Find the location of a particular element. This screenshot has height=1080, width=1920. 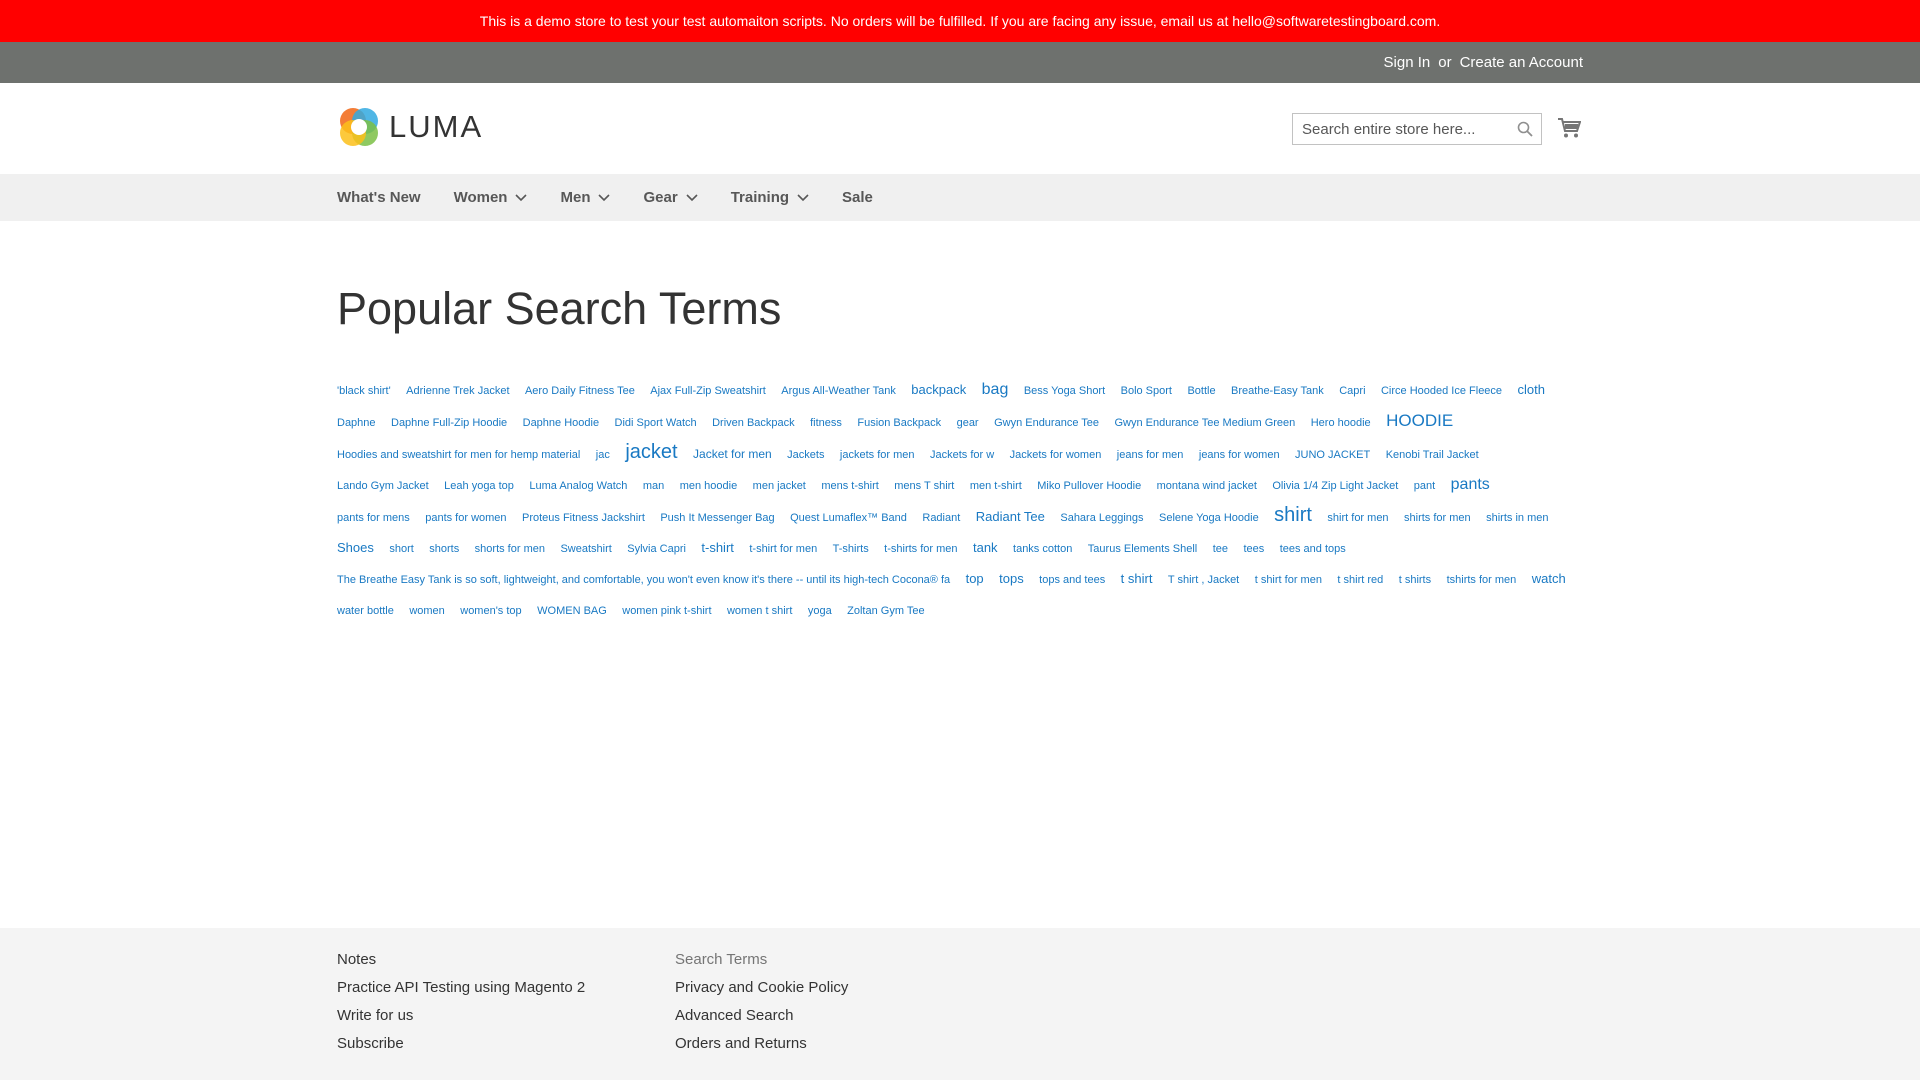

search-term-link: Radiant Tee is located at coordinates (1010, 516).